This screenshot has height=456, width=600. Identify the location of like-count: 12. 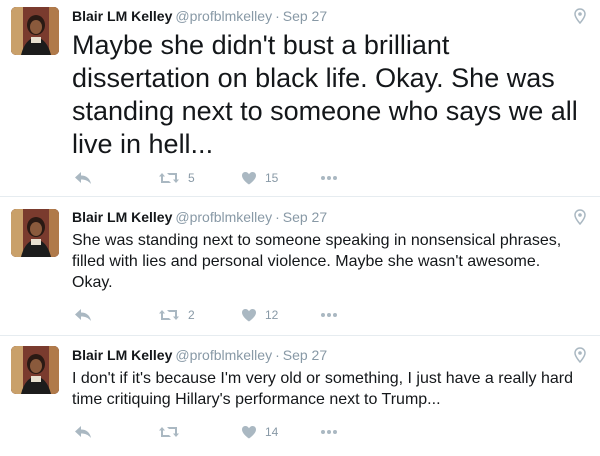
(272, 315).